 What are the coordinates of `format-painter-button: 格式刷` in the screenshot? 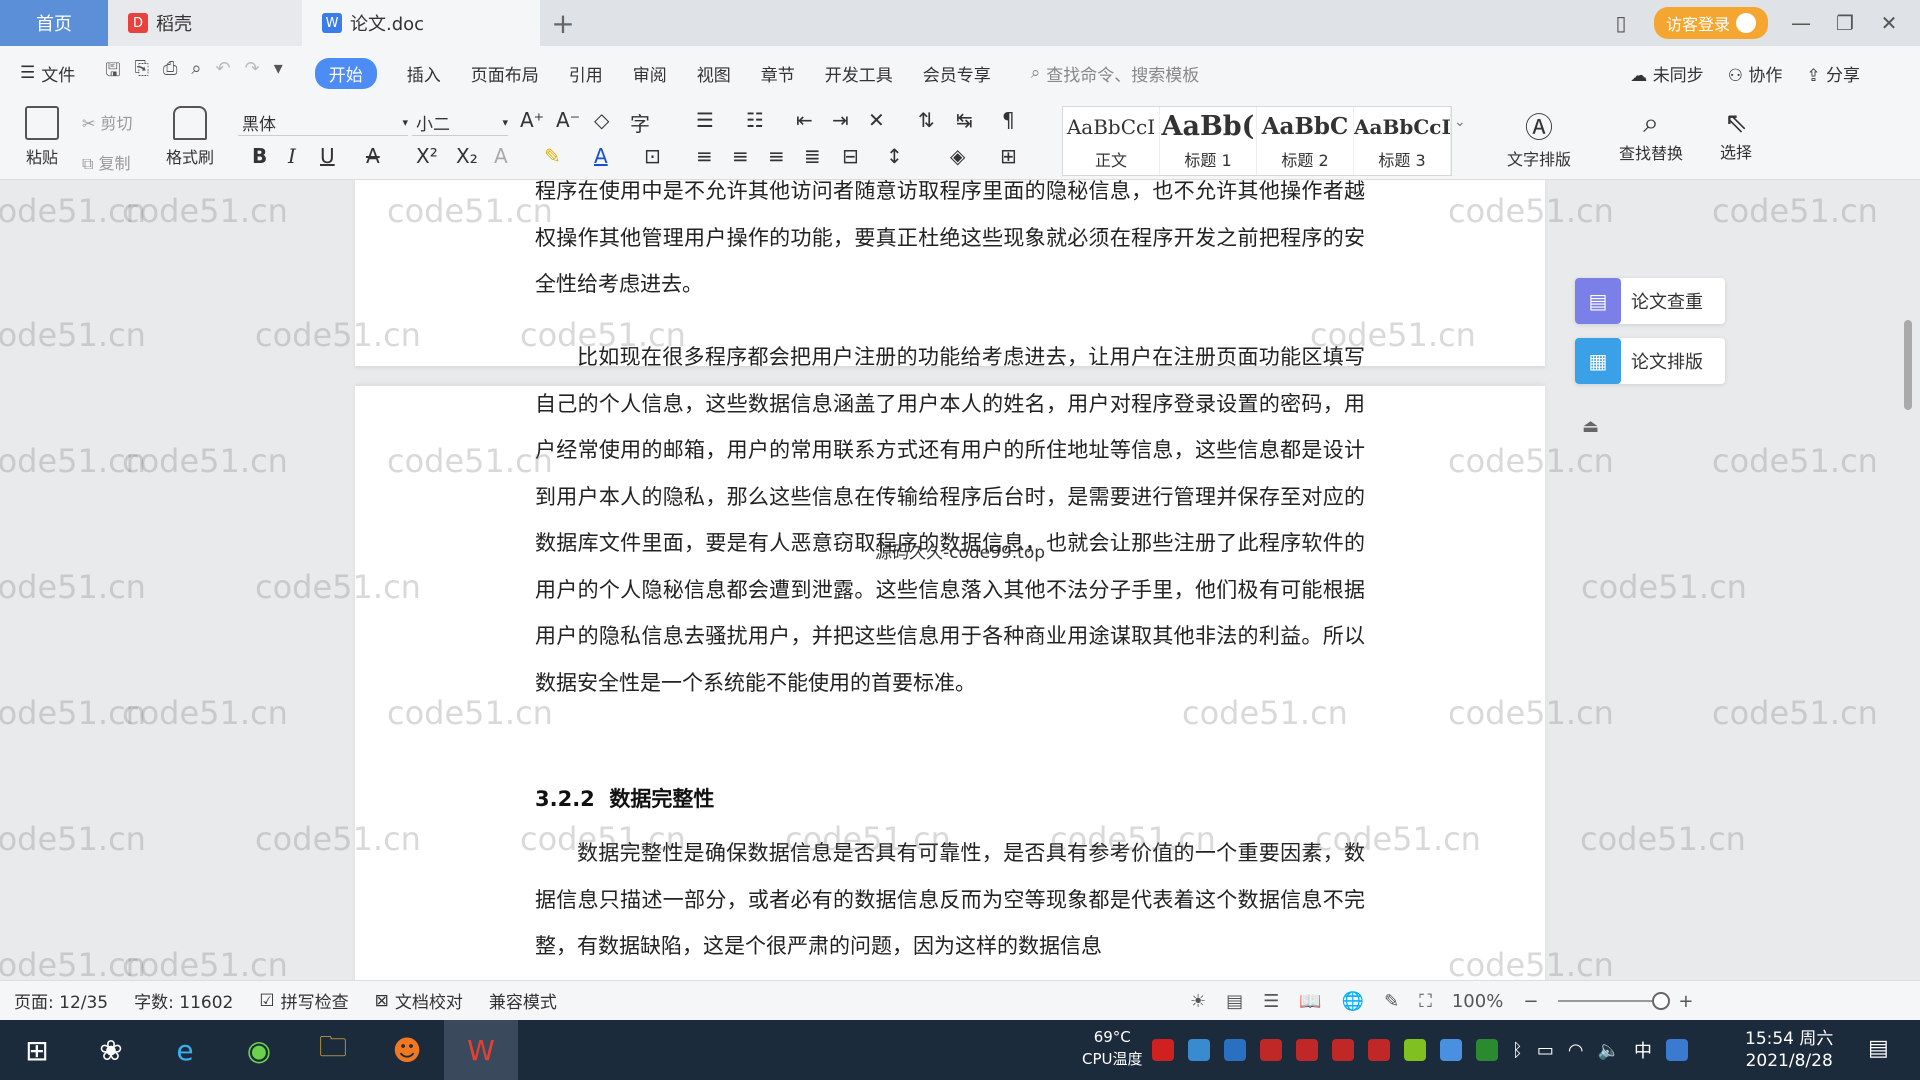 It's located at (190, 137).